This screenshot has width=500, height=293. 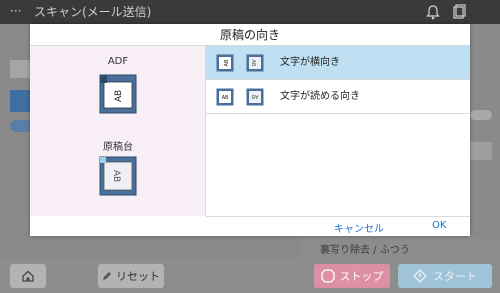 I want to click on adf-readable-icon: AB, so click(x=225, y=97).